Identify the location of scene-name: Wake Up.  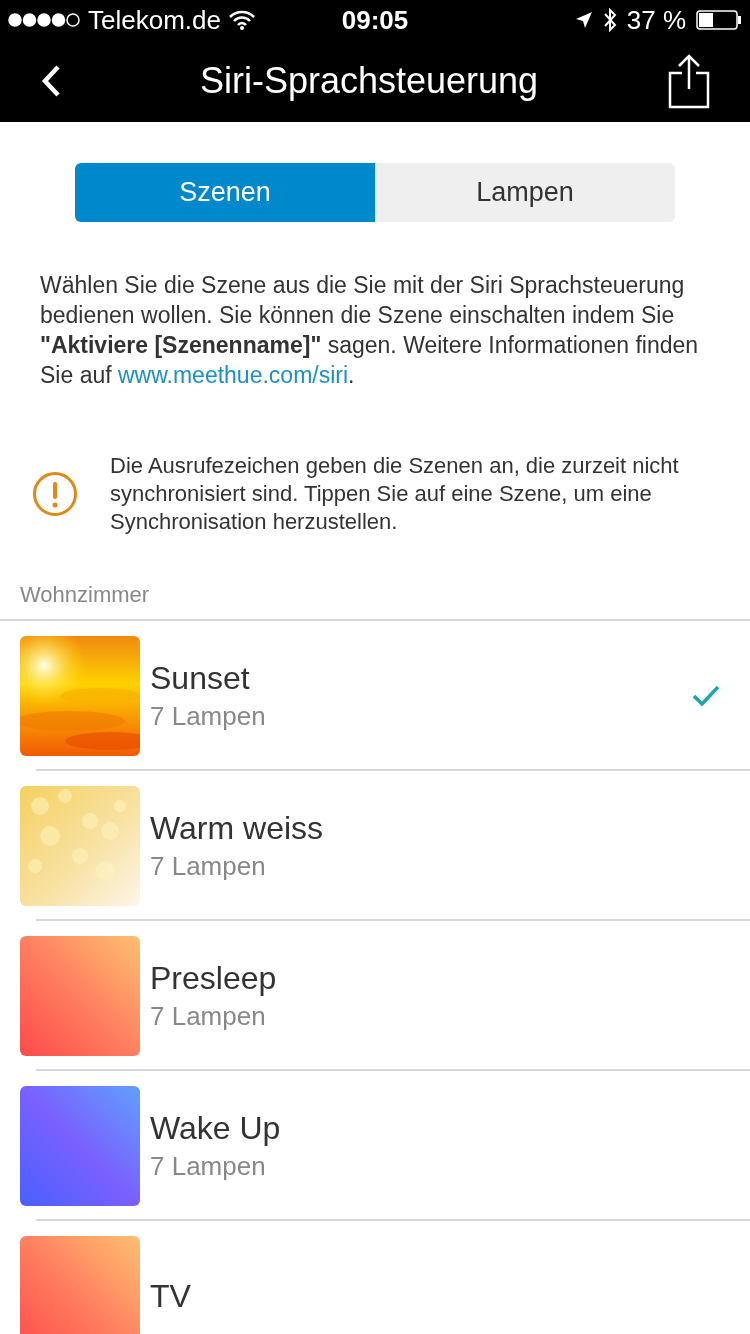
(216, 1128).